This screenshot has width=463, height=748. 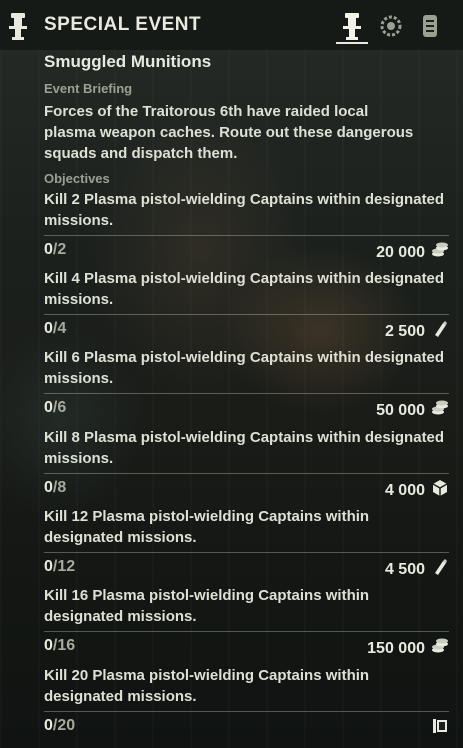 I want to click on tab-lore, so click(x=430, y=26).